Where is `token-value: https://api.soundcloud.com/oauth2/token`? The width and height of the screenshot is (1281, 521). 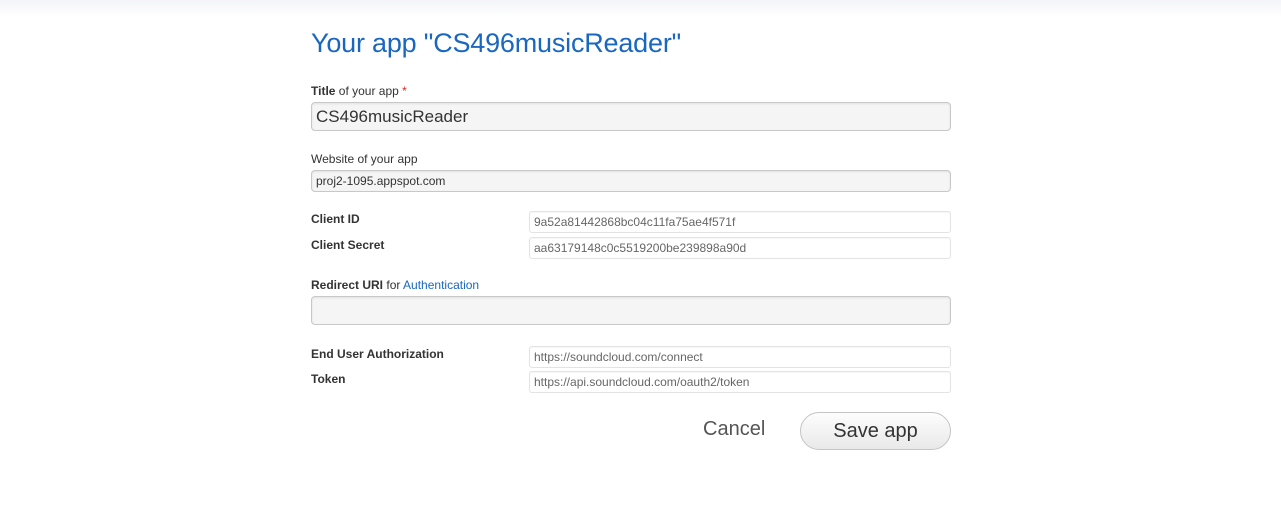 token-value: https://api.soundcloud.com/oauth2/token is located at coordinates (740, 382).